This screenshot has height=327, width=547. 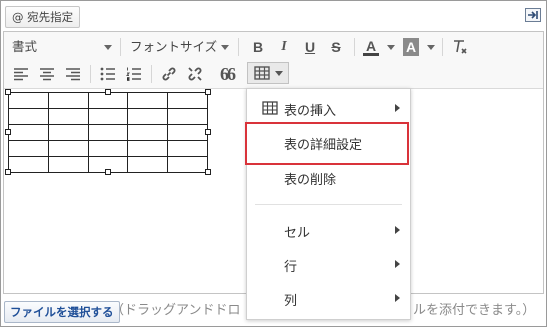 I want to click on format-dropdown-icon, so click(x=108, y=47).